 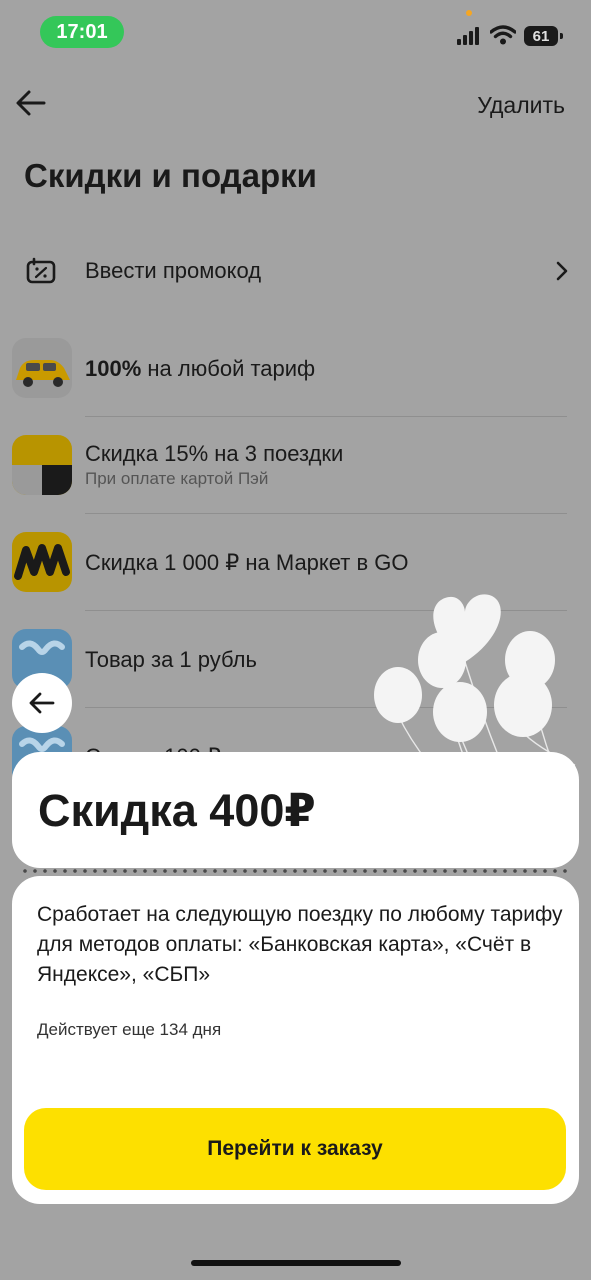 What do you see at coordinates (42, 368) in the screenshot?
I see `taxi-car-icon` at bounding box center [42, 368].